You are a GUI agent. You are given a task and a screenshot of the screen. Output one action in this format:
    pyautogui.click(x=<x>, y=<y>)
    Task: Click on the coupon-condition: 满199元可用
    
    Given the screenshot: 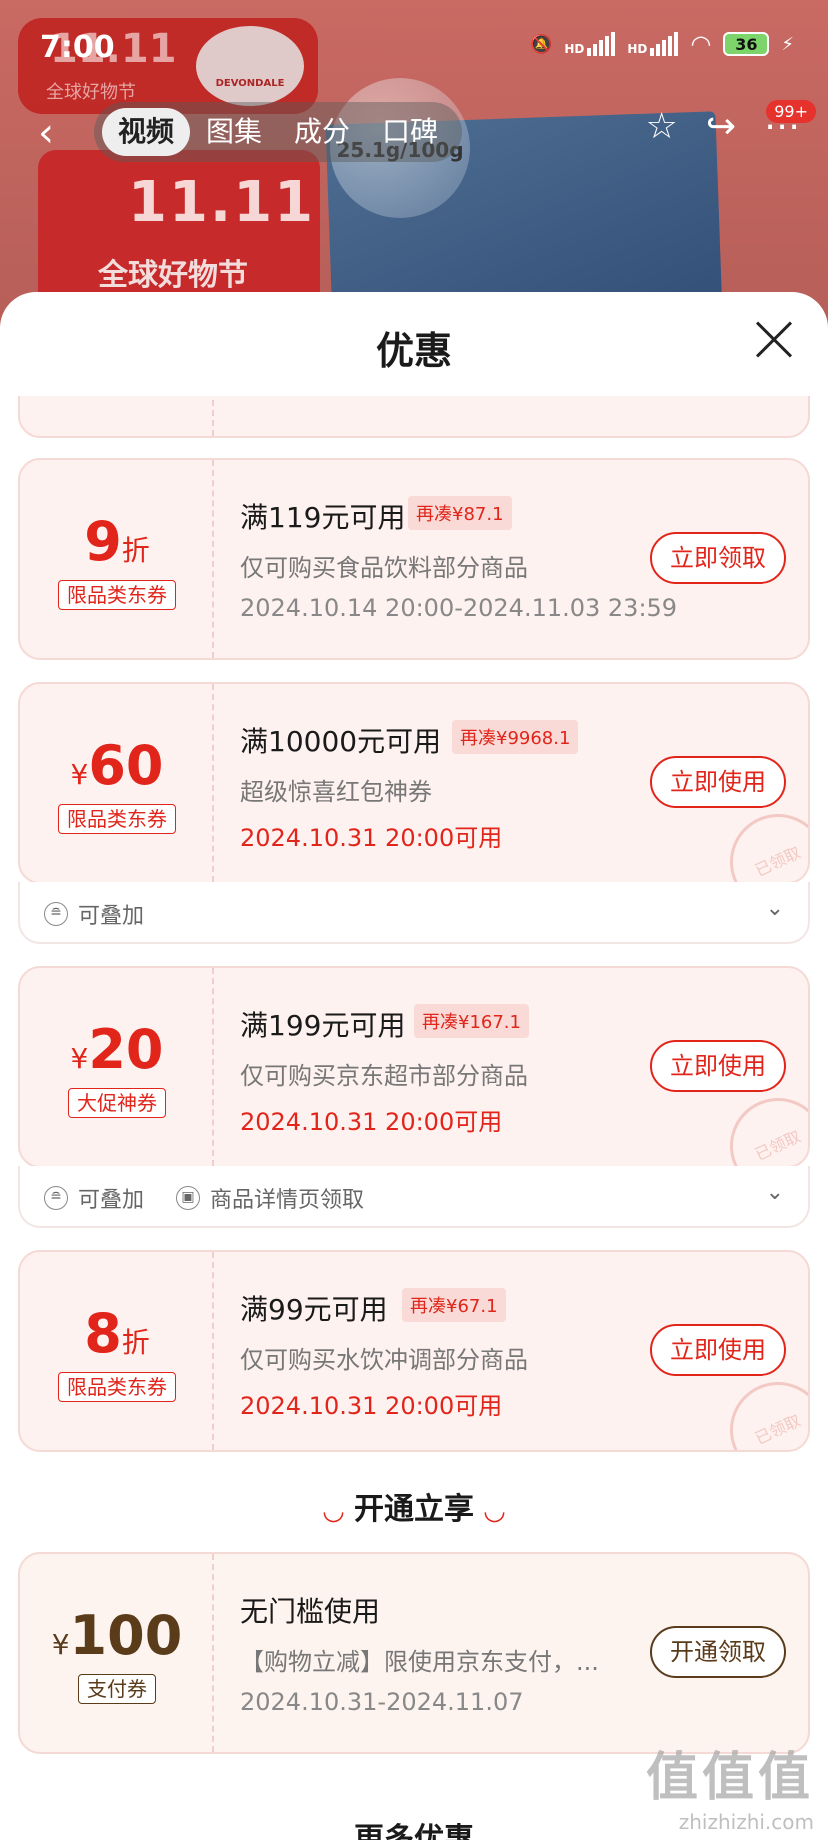 What is the action you would take?
    pyautogui.click(x=323, y=1025)
    